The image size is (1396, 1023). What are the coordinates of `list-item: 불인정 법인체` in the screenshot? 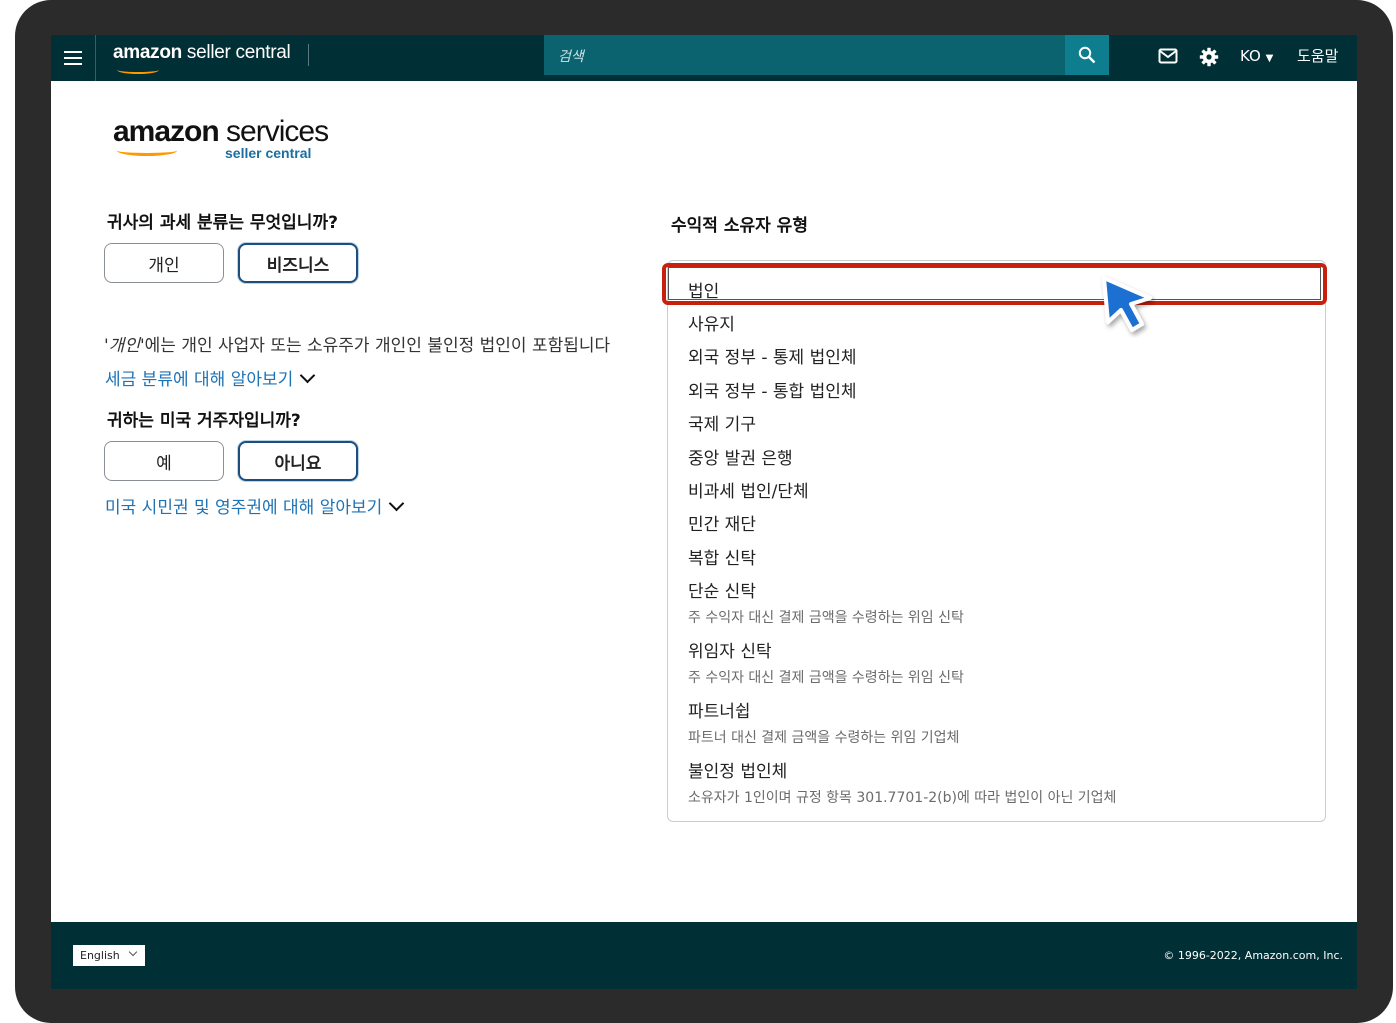 It's located at (737, 769).